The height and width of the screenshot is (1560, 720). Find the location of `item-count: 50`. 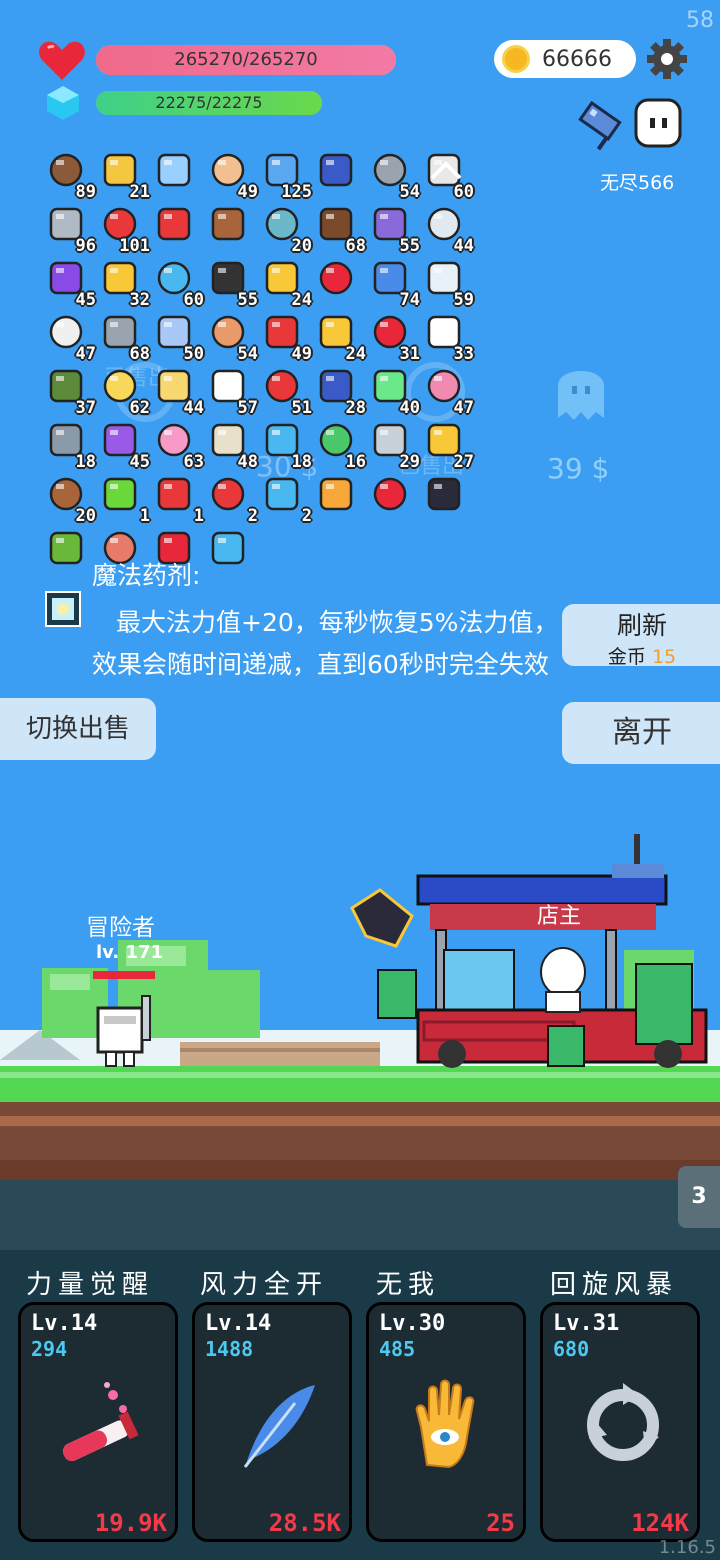

item-count: 50 is located at coordinates (193, 354).